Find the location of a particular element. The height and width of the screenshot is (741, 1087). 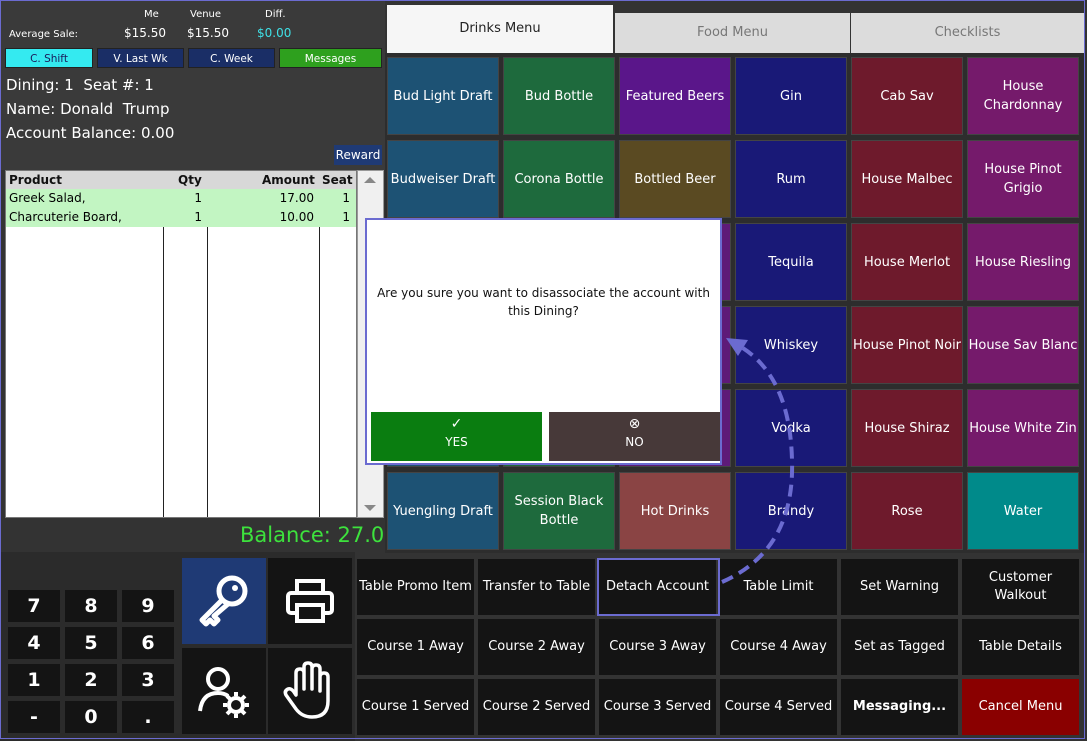

menu-item-bud-bottle: Bud Bottle is located at coordinates (559, 96).